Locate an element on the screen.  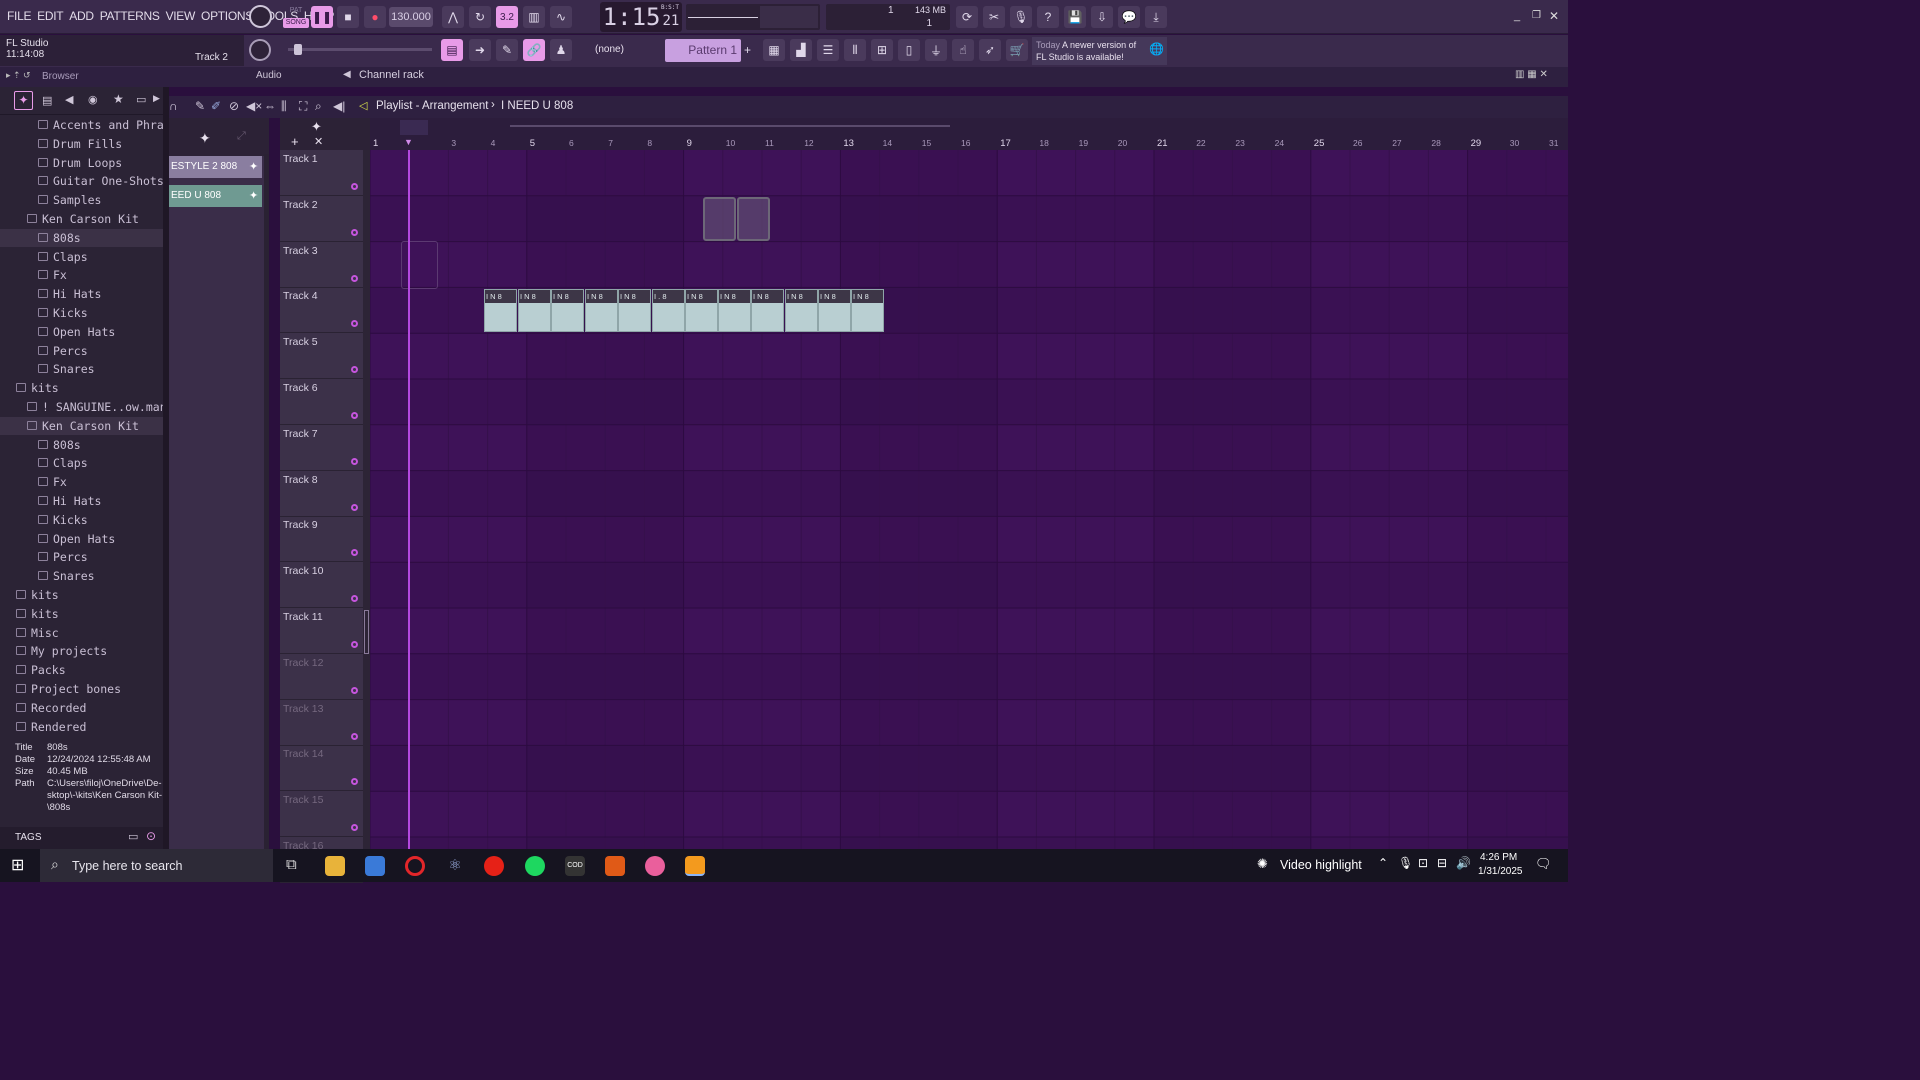
browser-online-icon: ◉ is located at coordinates (93, 99).